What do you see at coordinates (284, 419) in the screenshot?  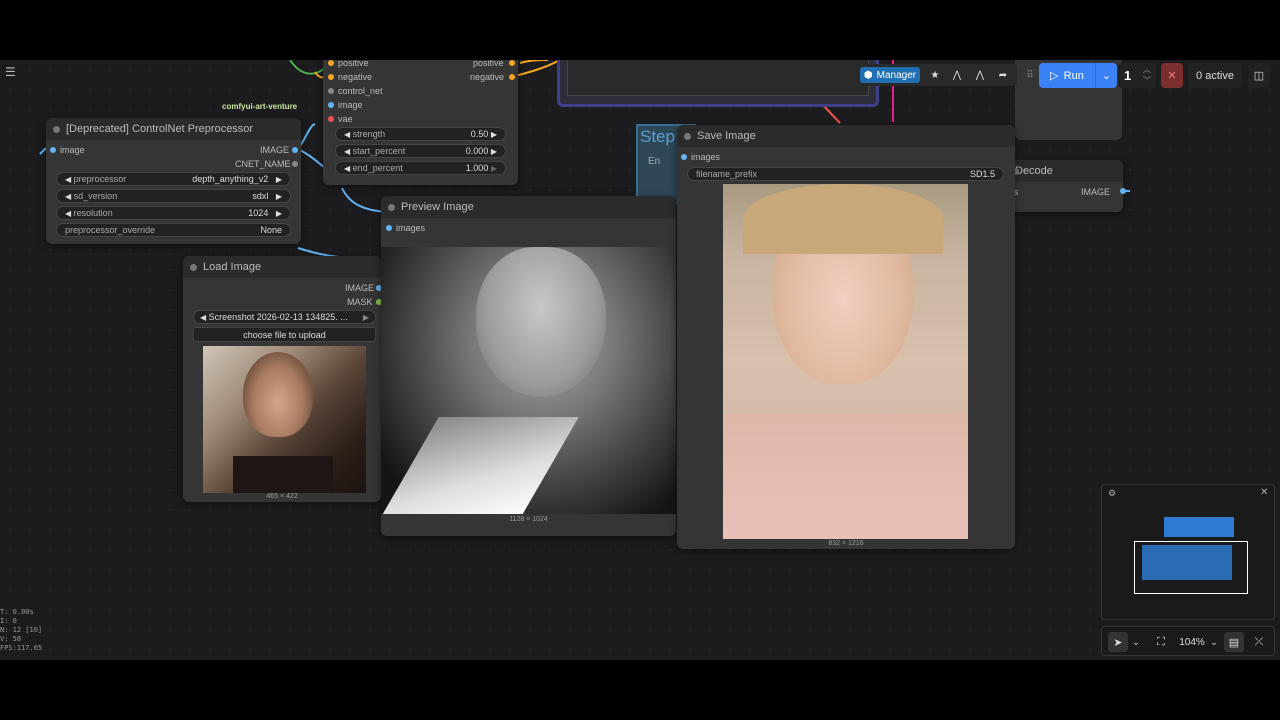 I see `loaded-image-preview` at bounding box center [284, 419].